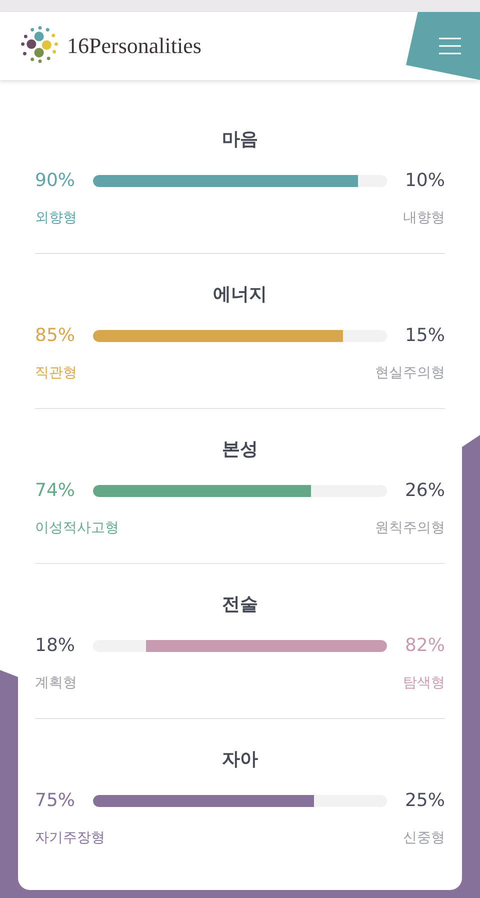 This screenshot has height=898, width=480. Describe the element at coordinates (410, 528) in the screenshot. I see `trait-label: 원칙주의형` at that location.